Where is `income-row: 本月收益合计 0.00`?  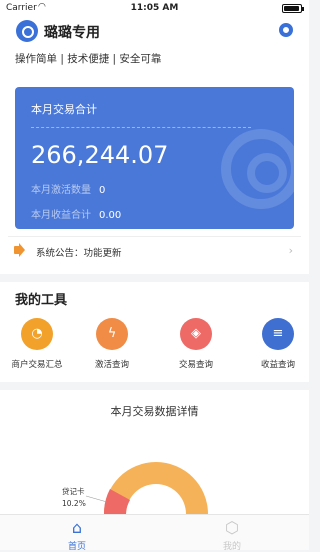
income-row: 本月收益合计 0.00 is located at coordinates (76, 213).